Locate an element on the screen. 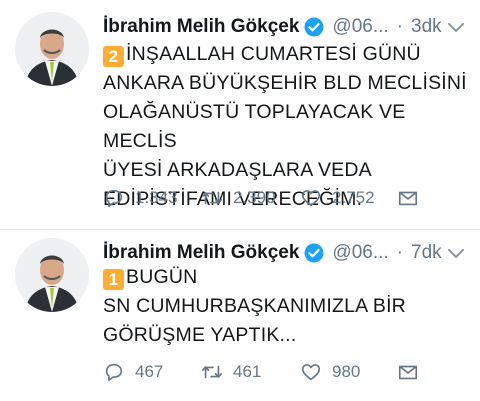 The image size is (480, 401). retweet-button: 461 is located at coordinates (231, 372).